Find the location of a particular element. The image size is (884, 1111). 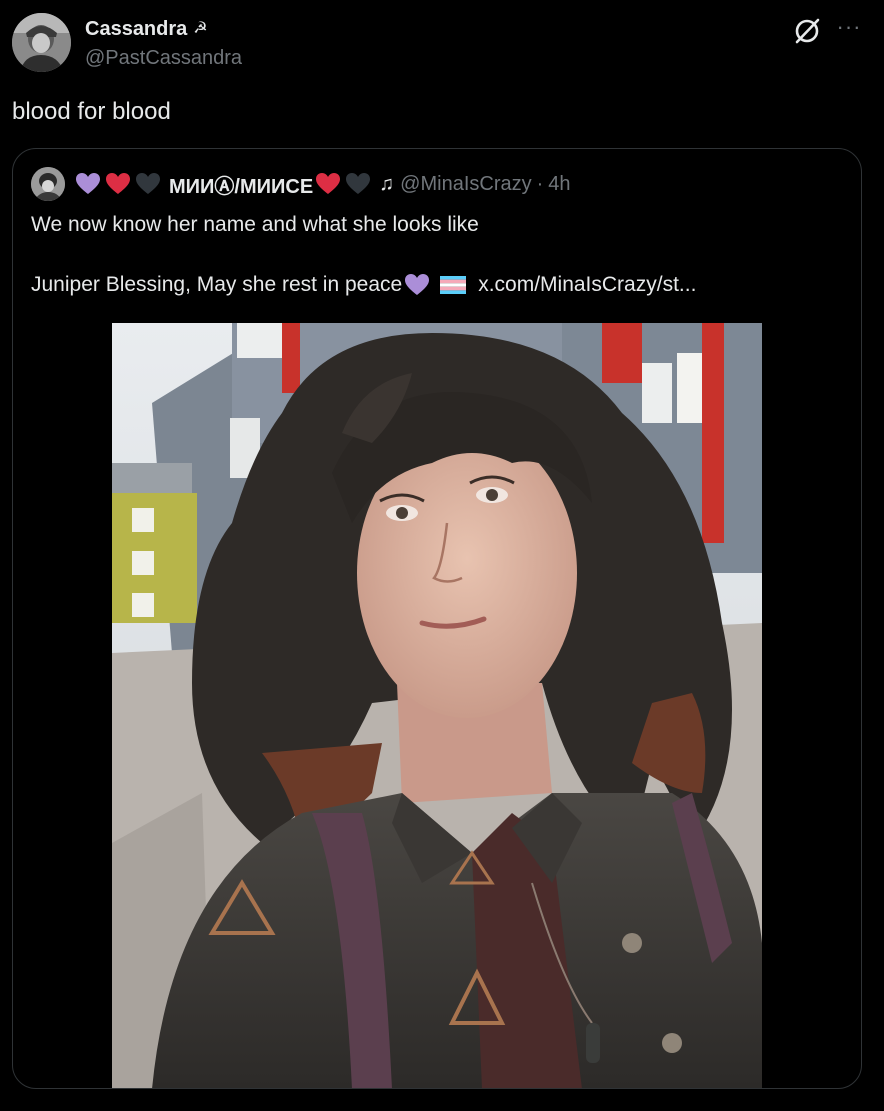

quoted-author-avatar is located at coordinates (48, 184).